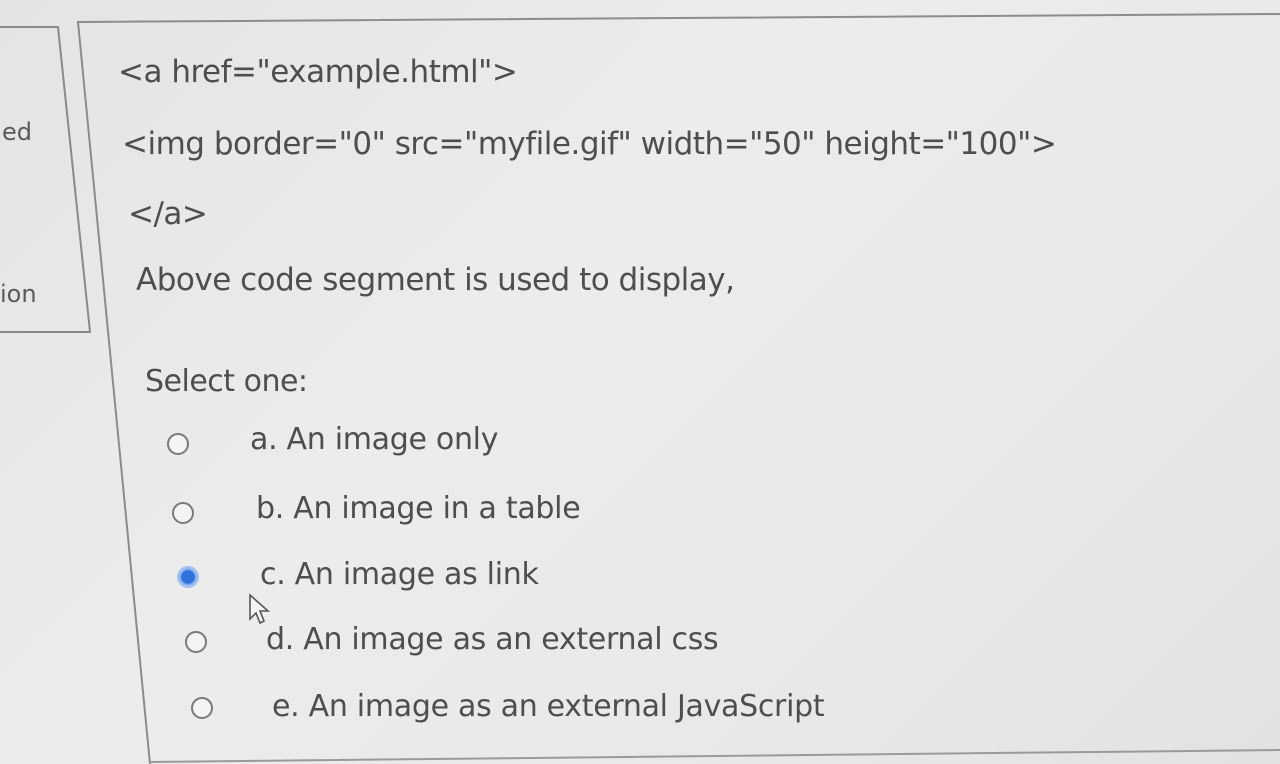  Describe the element at coordinates (492, 639) in the screenshot. I see `option-label: d. An image as an external css` at that location.